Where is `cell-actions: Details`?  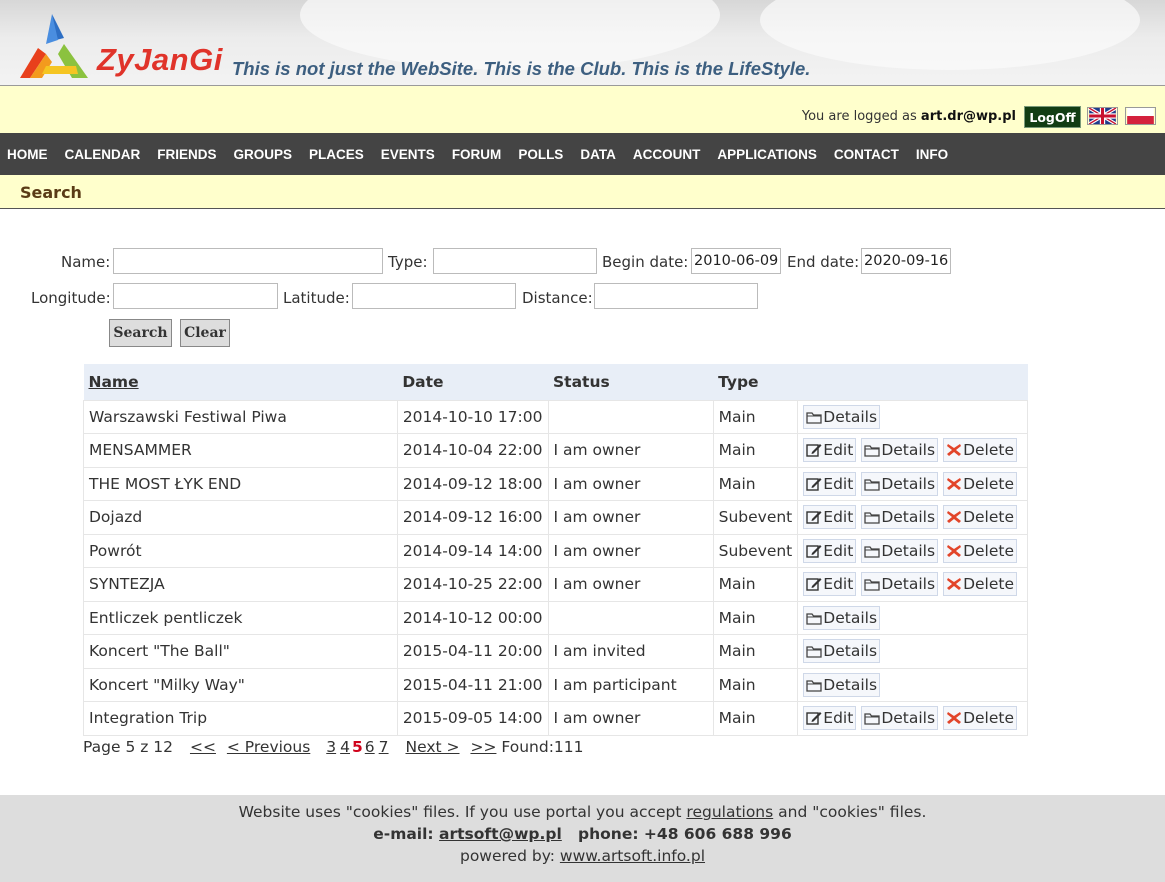
cell-actions: Details is located at coordinates (912, 651).